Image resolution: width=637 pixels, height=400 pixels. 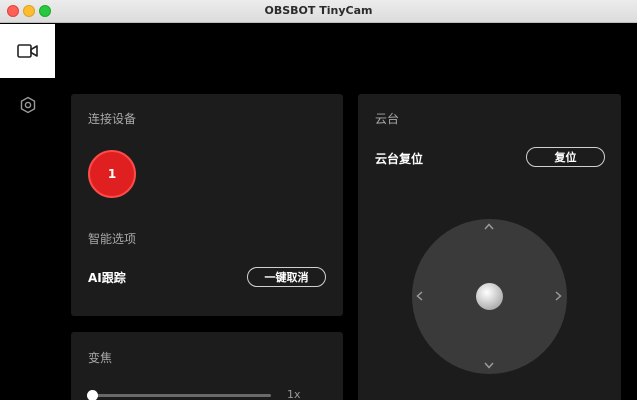 I want to click on gimbal-joystick, so click(x=489, y=296).